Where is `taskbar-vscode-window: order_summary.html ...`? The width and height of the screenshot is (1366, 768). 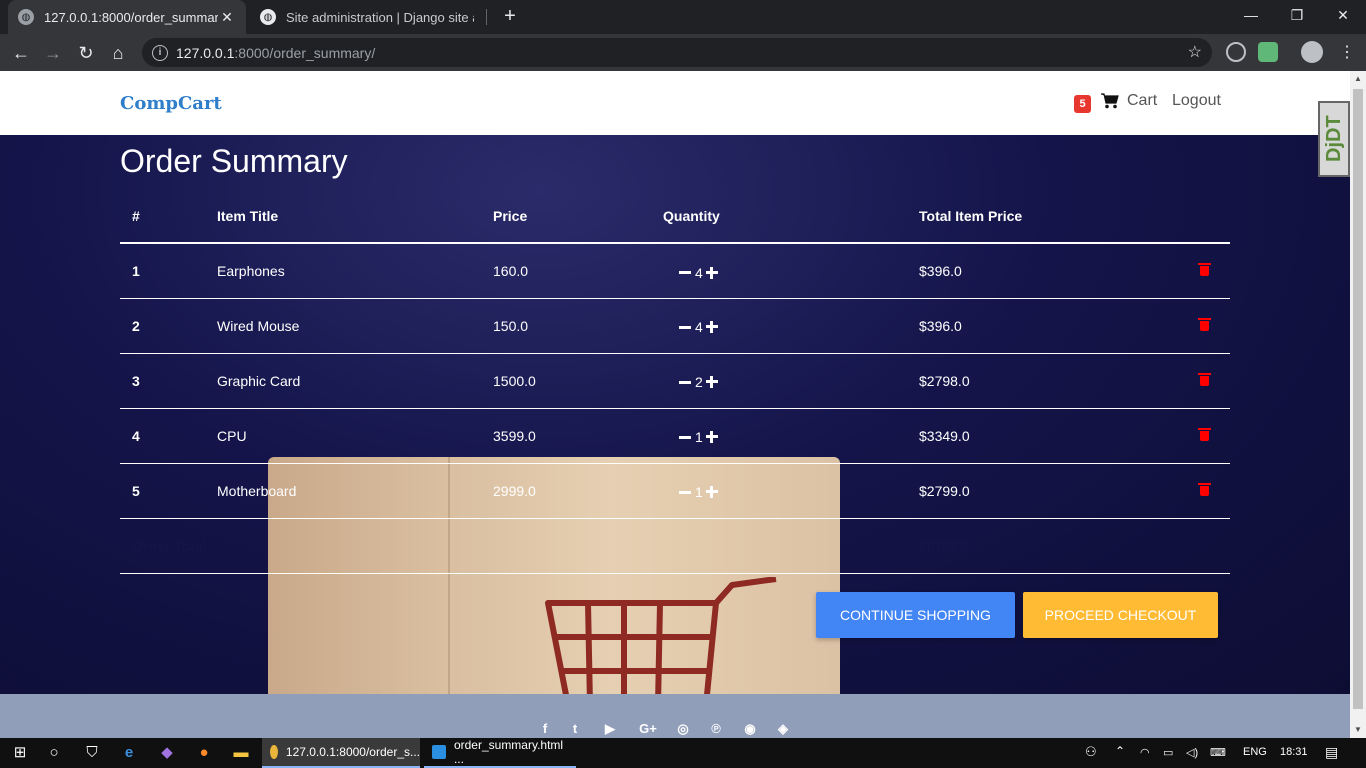 taskbar-vscode-window: order_summary.html ... is located at coordinates (500, 753).